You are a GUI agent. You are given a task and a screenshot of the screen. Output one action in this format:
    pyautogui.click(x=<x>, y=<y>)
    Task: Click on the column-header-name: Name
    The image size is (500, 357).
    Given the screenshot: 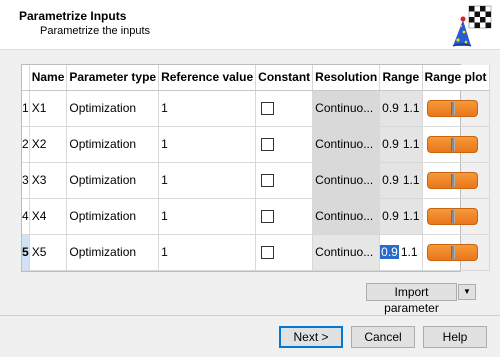 What is the action you would take?
    pyautogui.click(x=48, y=78)
    